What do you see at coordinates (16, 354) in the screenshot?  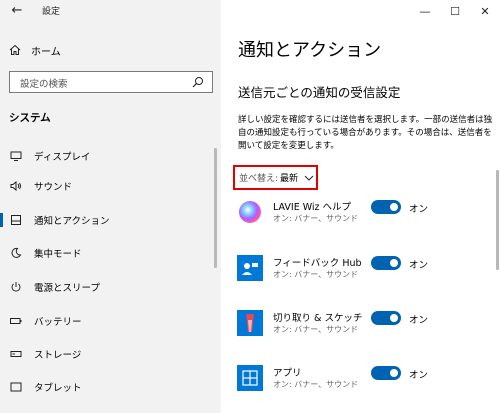 I see `storage-icon` at bounding box center [16, 354].